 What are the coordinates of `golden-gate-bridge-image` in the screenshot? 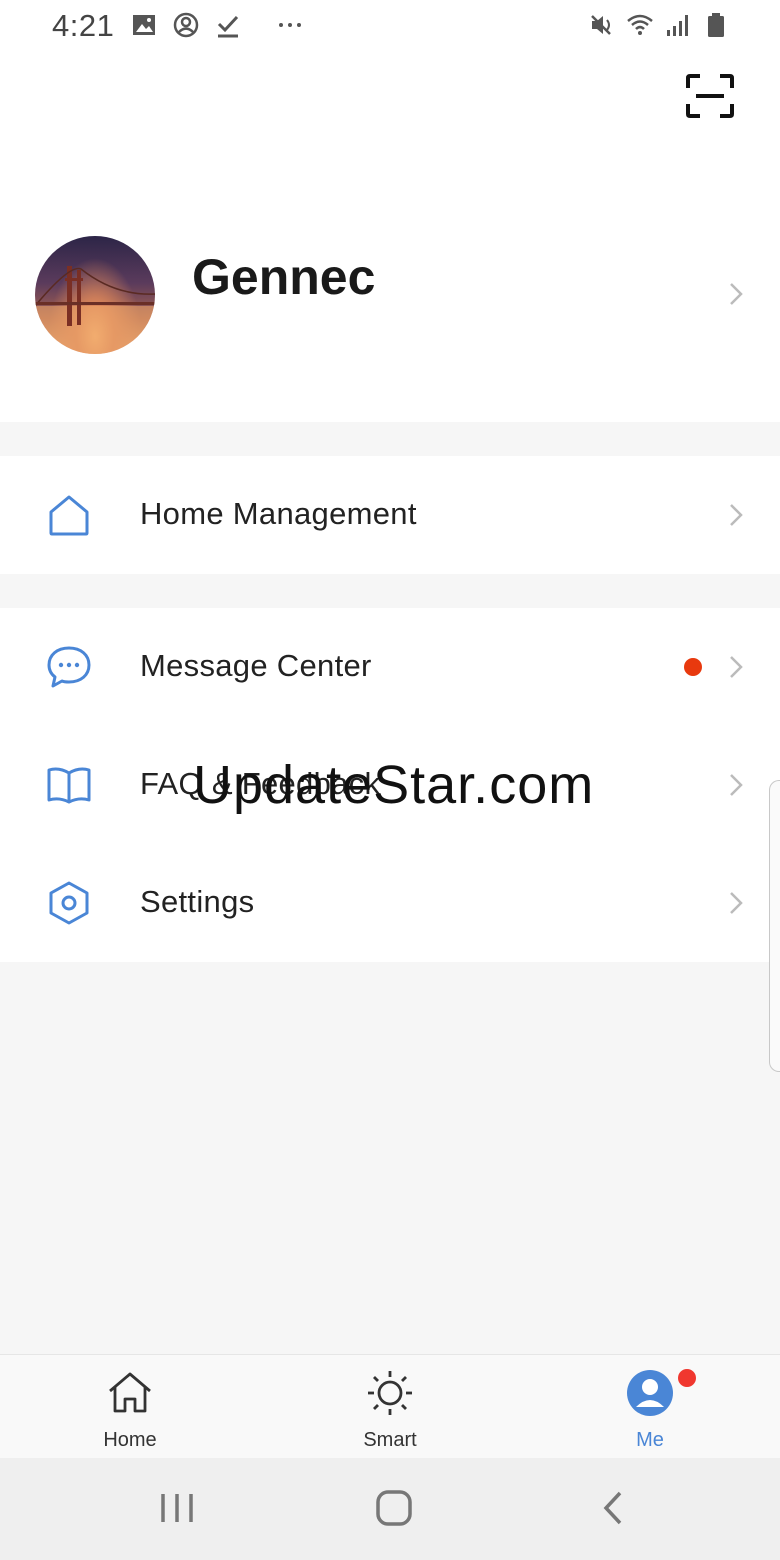 It's located at (95, 310).